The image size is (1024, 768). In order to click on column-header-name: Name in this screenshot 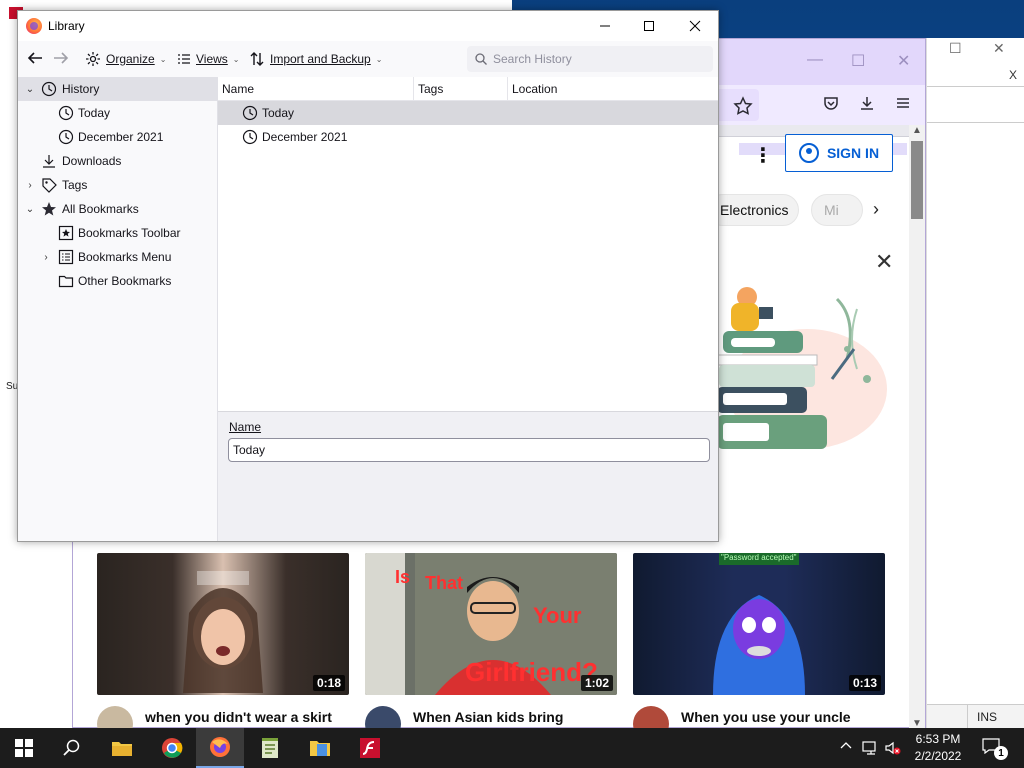, I will do `click(316, 89)`.